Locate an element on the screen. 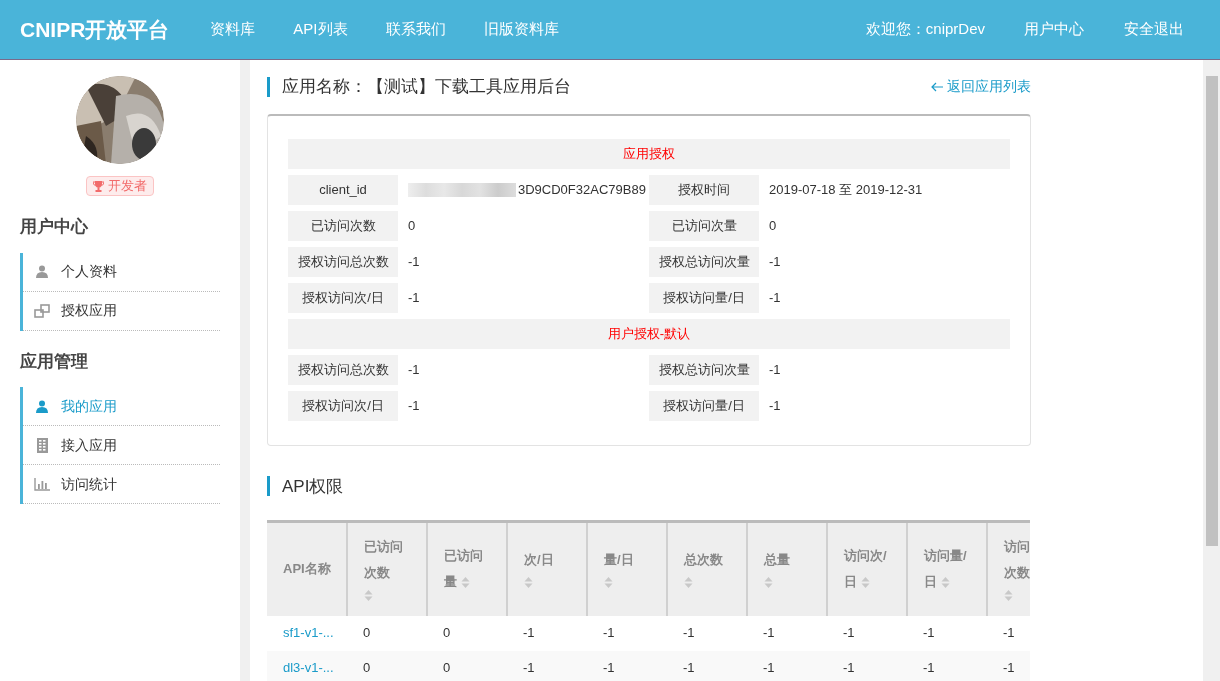 The image size is (1220, 681). section-heading: 应用名称：【测试】下载工具应用后台 is located at coordinates (426, 87).